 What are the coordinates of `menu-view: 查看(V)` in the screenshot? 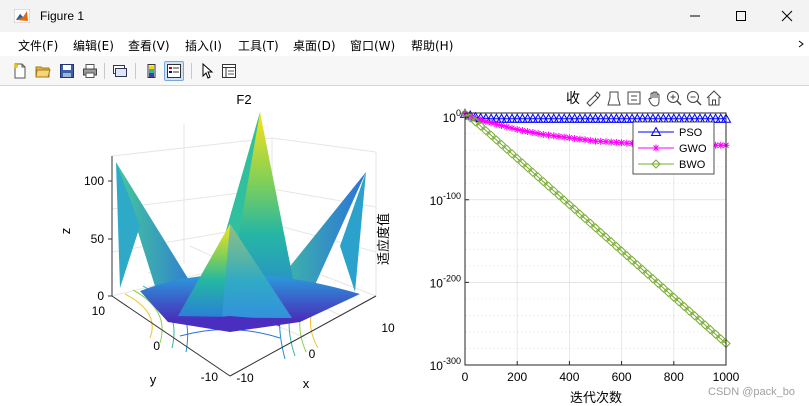 It's located at (149, 45).